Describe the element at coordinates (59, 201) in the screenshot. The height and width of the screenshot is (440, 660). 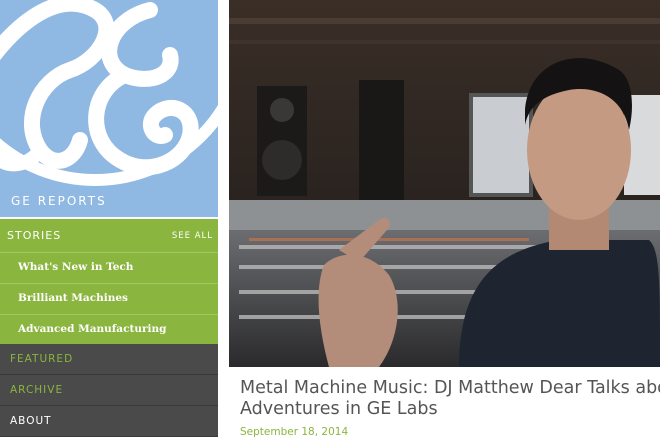
I see `brand-name: GE REPORTS` at that location.